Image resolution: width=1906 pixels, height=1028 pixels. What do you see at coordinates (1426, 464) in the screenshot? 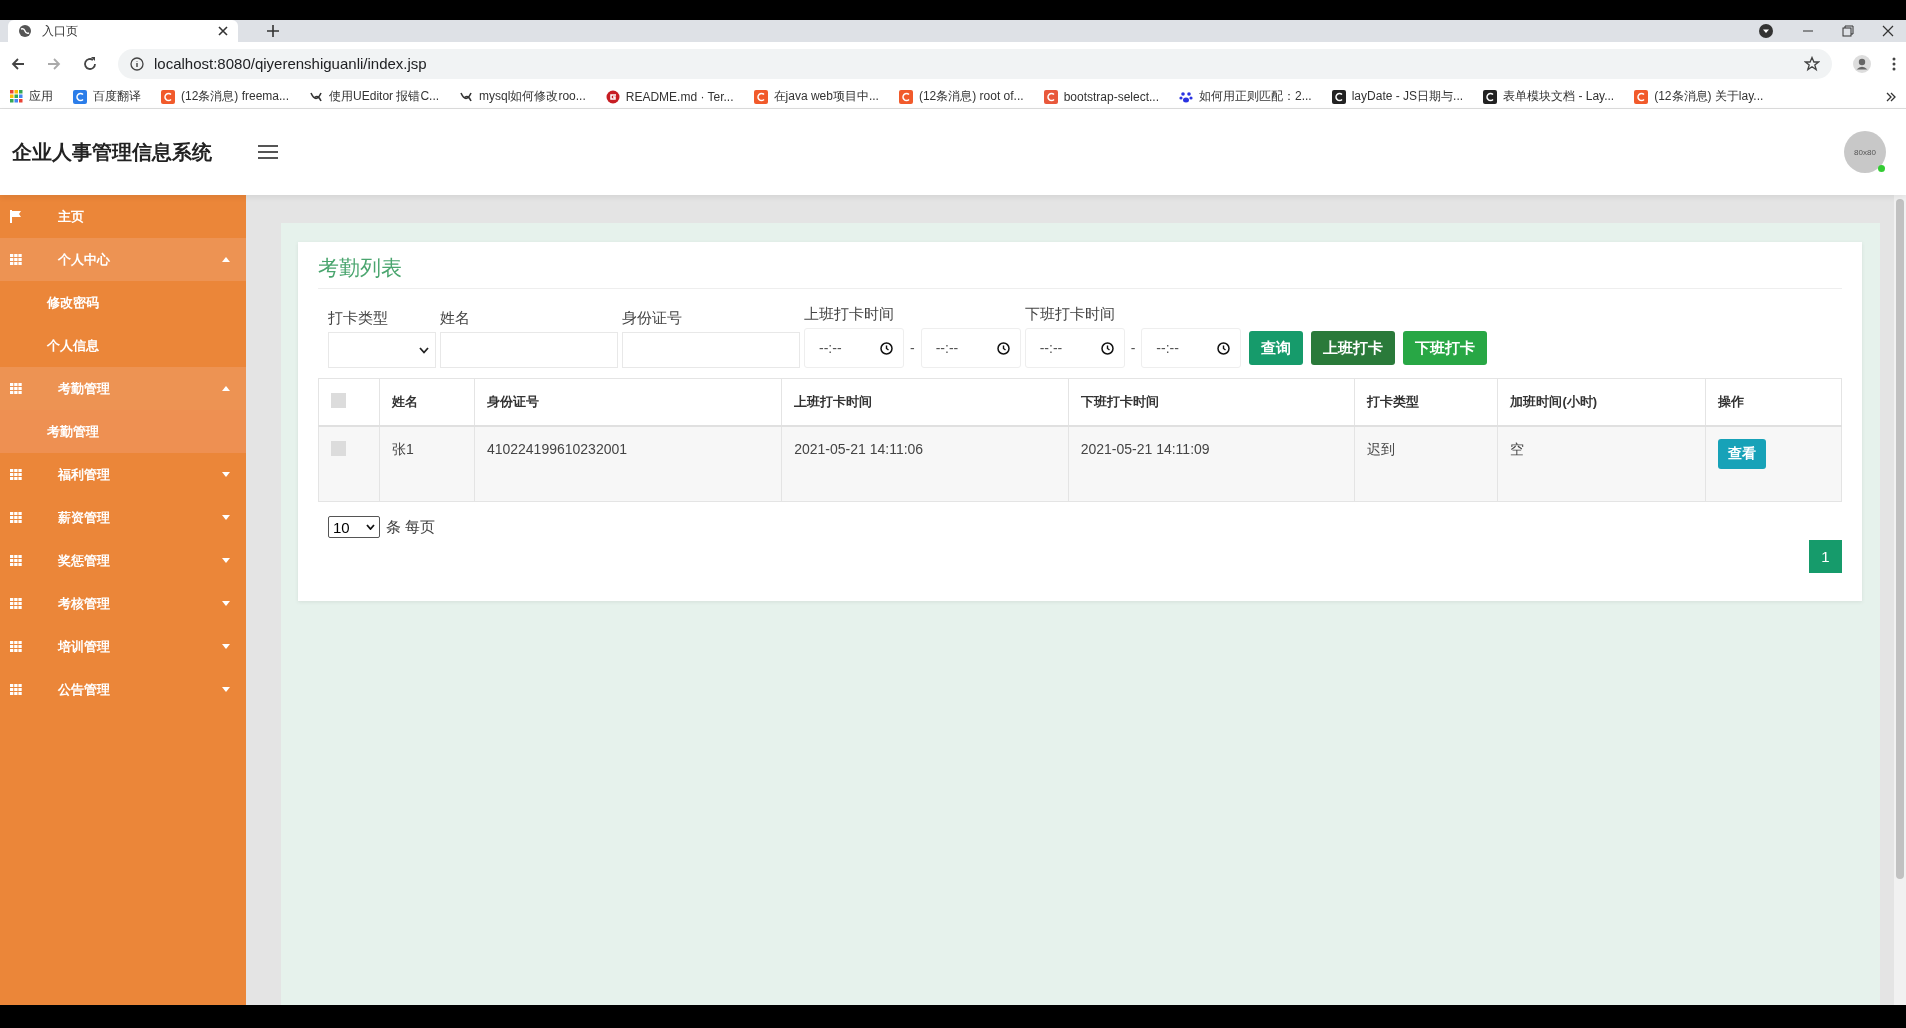
I see `table-cell: 迟到` at bounding box center [1426, 464].